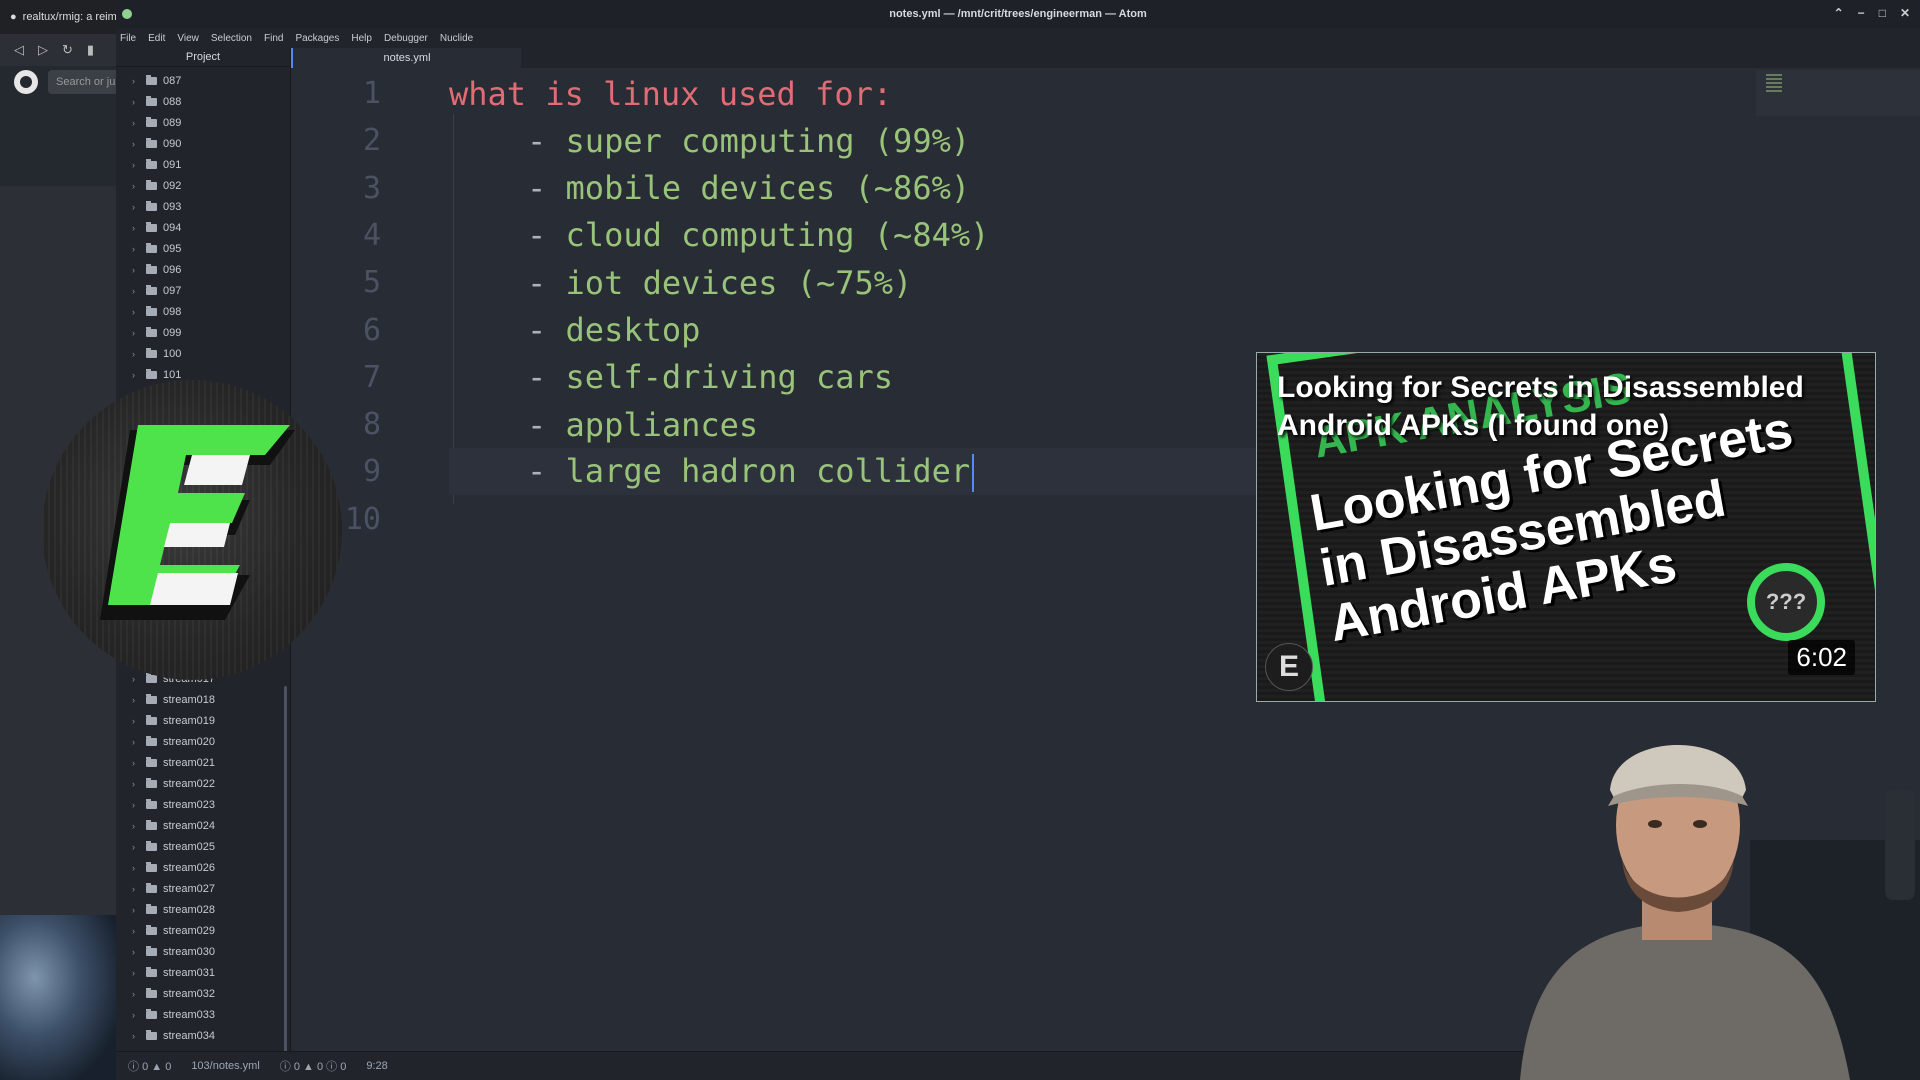 This screenshot has height=1080, width=1920. I want to click on tree-folder: › stream028, so click(173, 909).